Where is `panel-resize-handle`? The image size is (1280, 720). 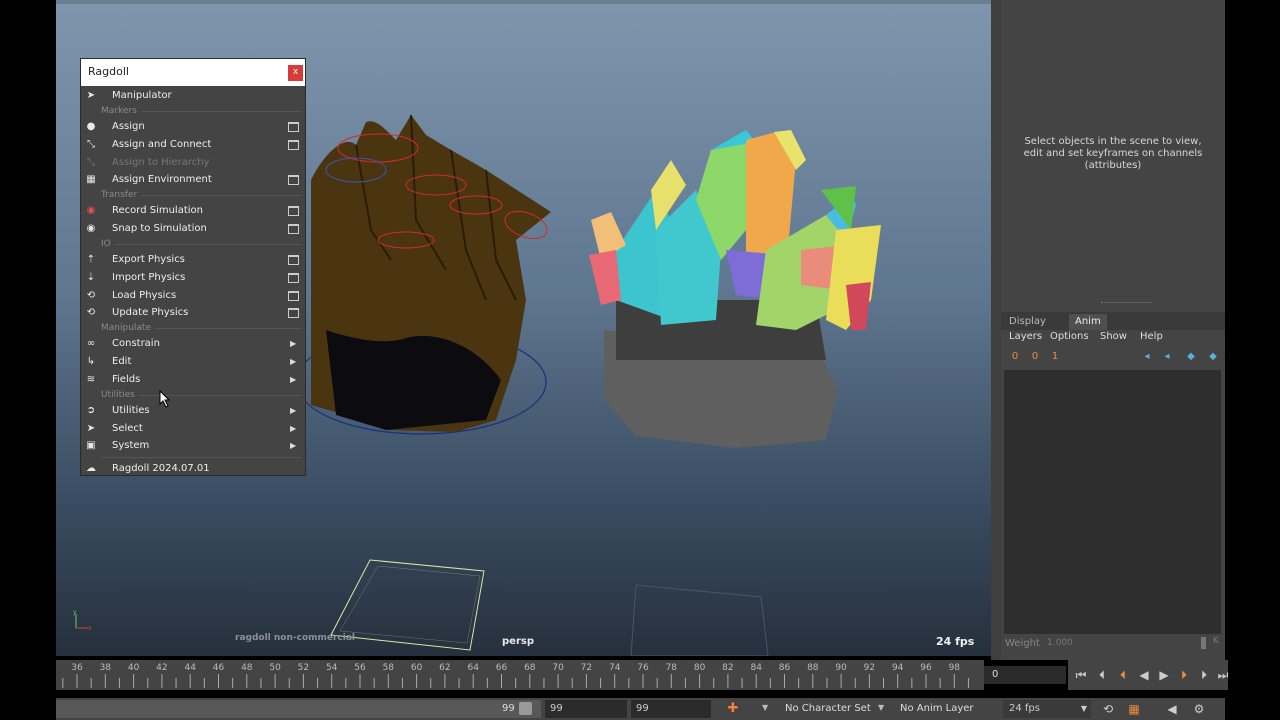 panel-resize-handle is located at coordinates (1126, 302).